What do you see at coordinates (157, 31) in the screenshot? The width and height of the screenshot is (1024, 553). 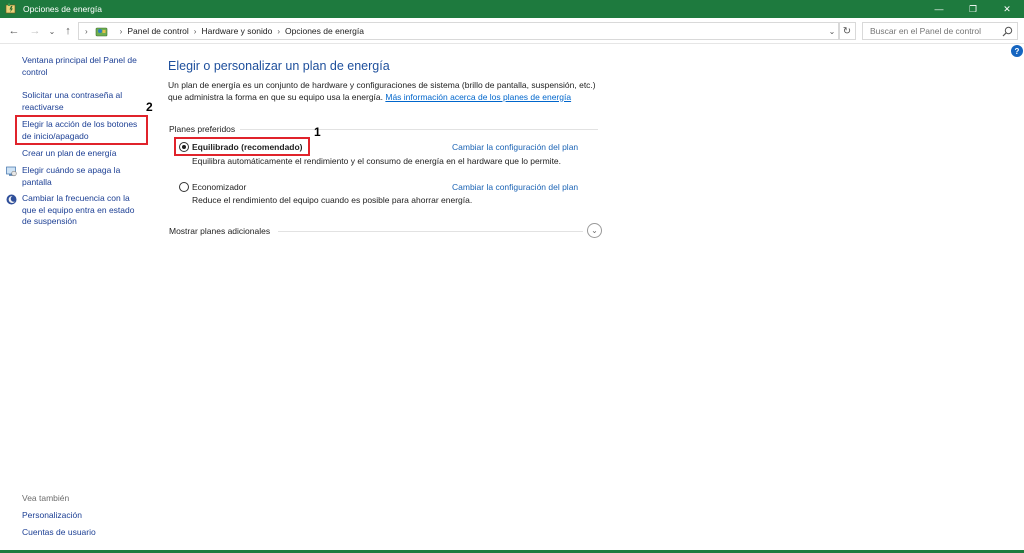 I see `breadcrumb-panel-de-control: Panel de control` at bounding box center [157, 31].